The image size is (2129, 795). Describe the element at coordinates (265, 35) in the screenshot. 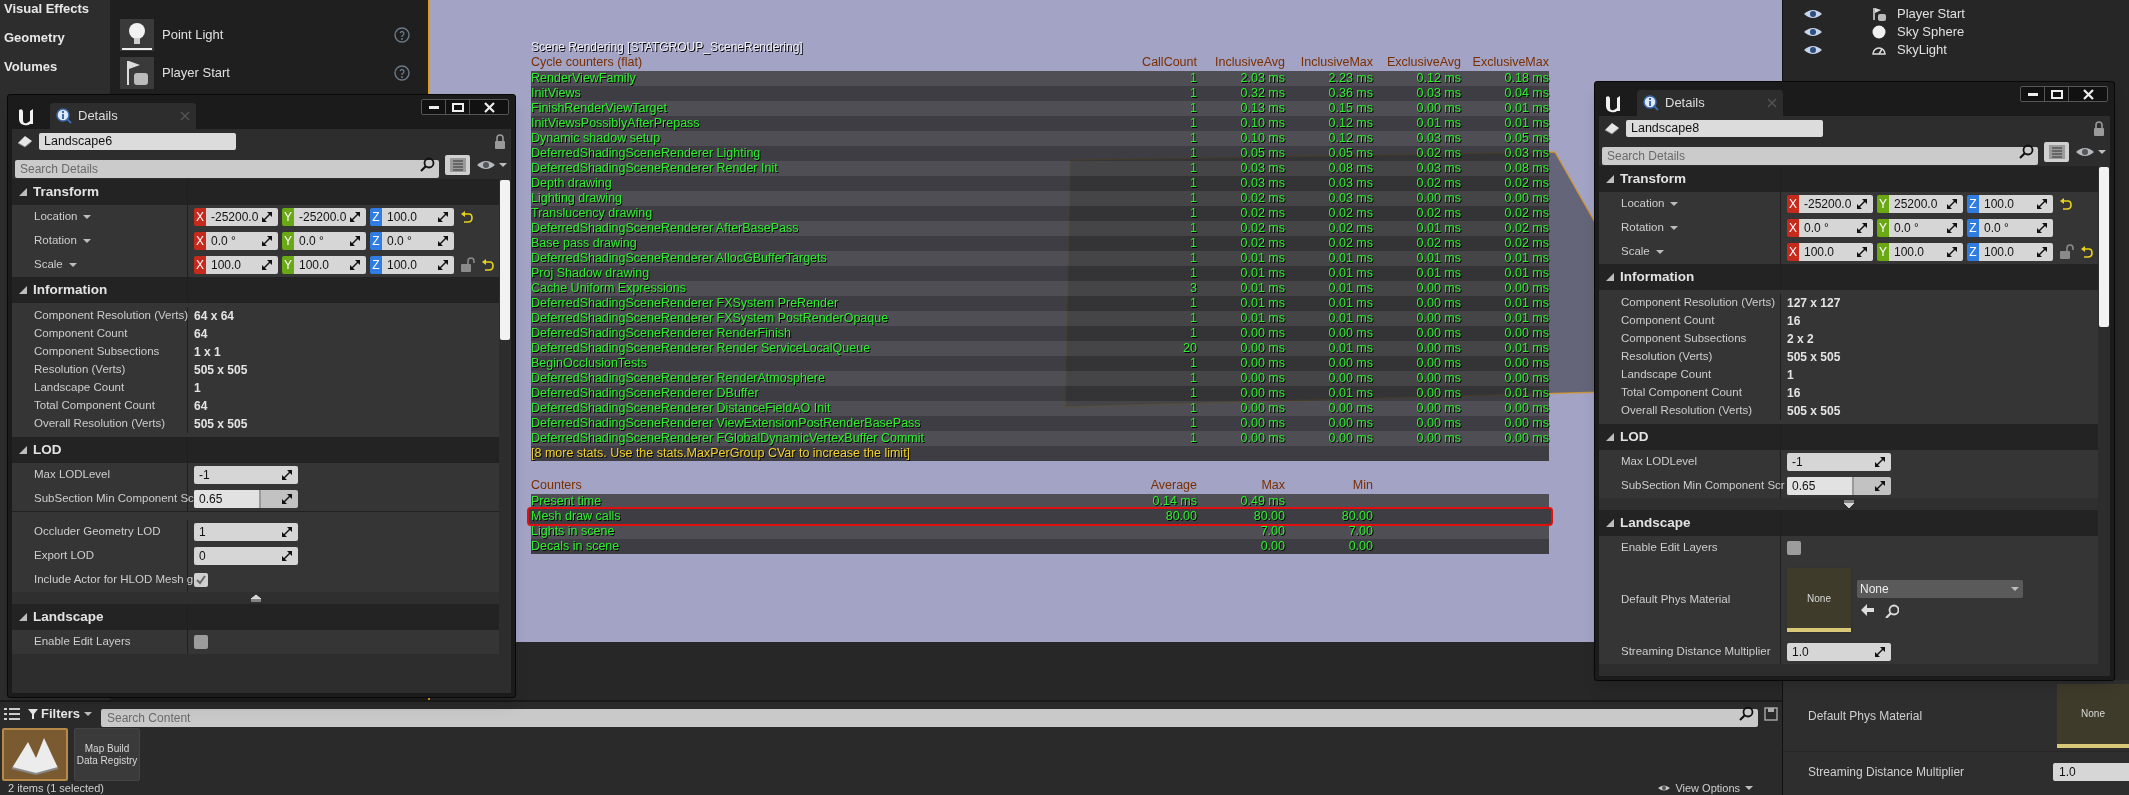

I see `actor-list-item: Point Light` at that location.